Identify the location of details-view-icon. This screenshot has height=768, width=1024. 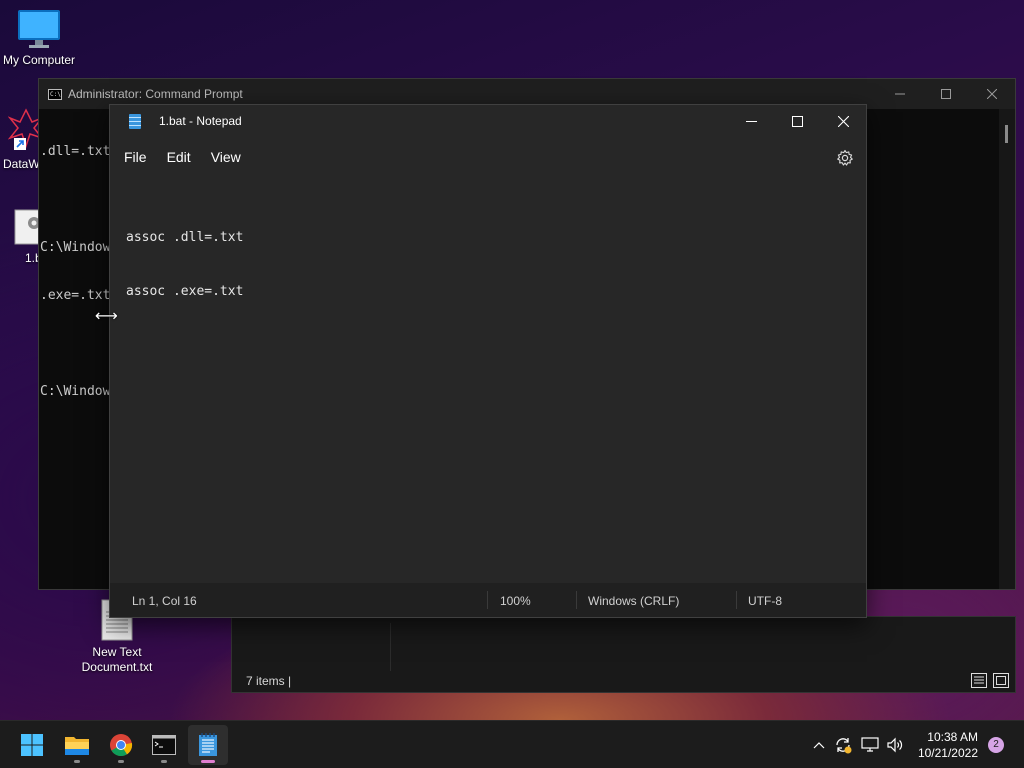
(979, 680).